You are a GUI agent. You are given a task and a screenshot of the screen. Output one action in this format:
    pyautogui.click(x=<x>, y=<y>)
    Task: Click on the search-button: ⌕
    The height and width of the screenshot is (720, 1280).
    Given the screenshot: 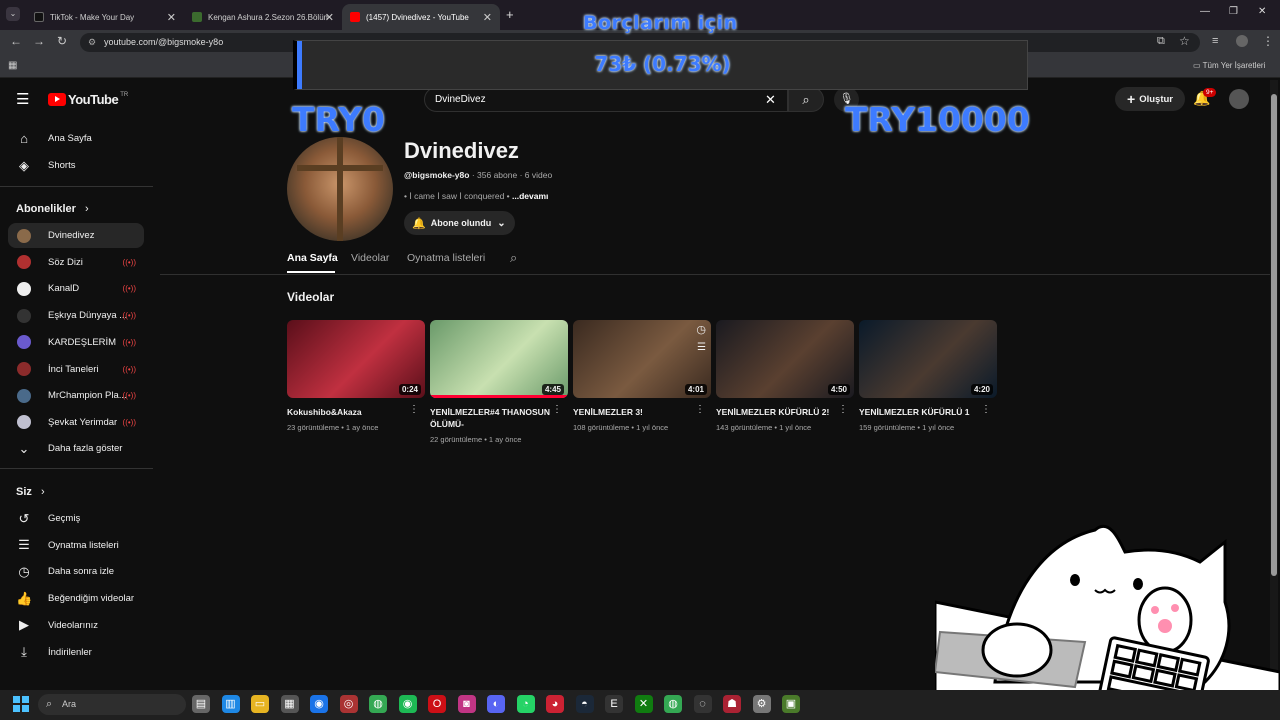 What is the action you would take?
    pyautogui.click(x=806, y=99)
    